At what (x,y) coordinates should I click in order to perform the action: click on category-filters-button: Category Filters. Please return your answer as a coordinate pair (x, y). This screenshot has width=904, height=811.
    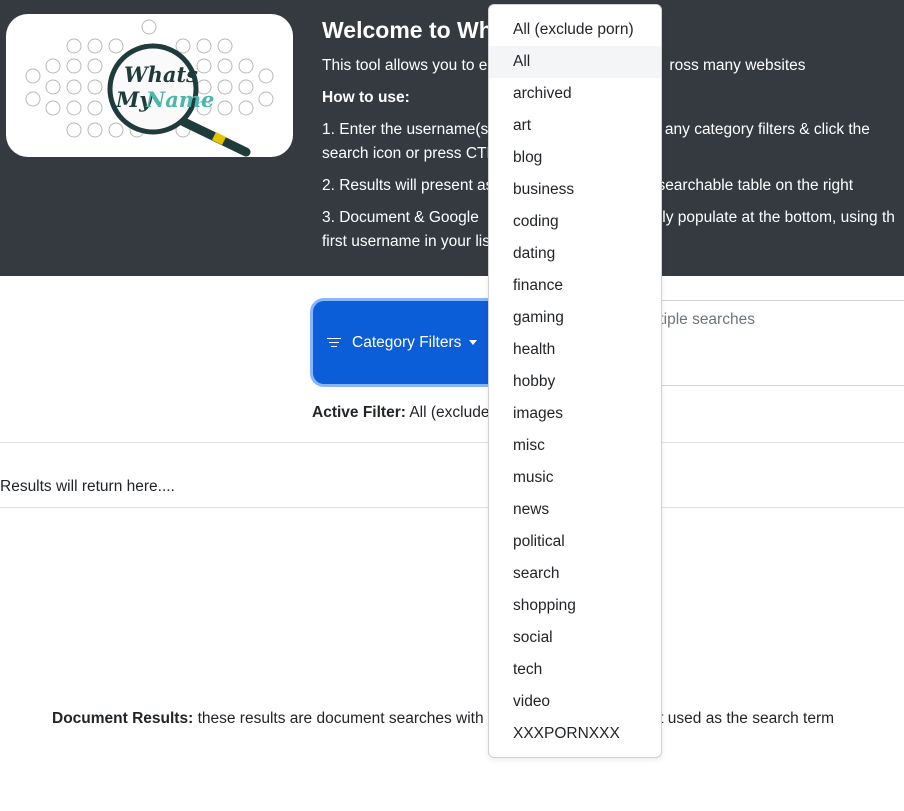
    Looking at the image, I should click on (410, 342).